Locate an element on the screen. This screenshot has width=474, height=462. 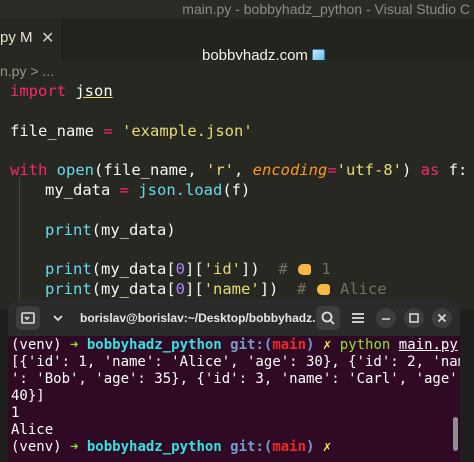
code-line-1: import json is located at coordinates (61, 91).